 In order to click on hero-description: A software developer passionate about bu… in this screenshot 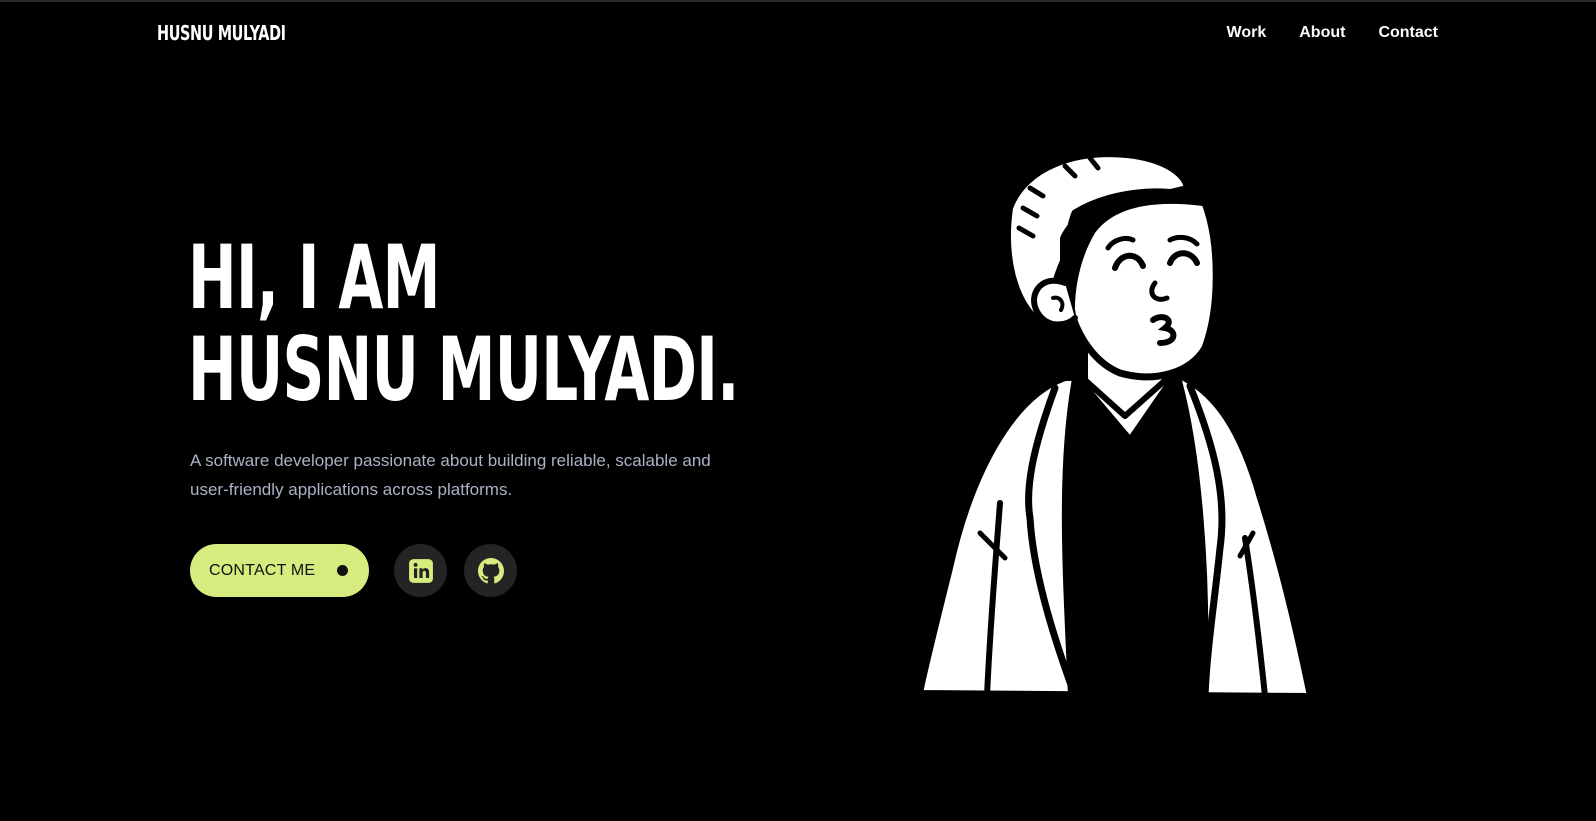, I will do `click(450, 475)`.